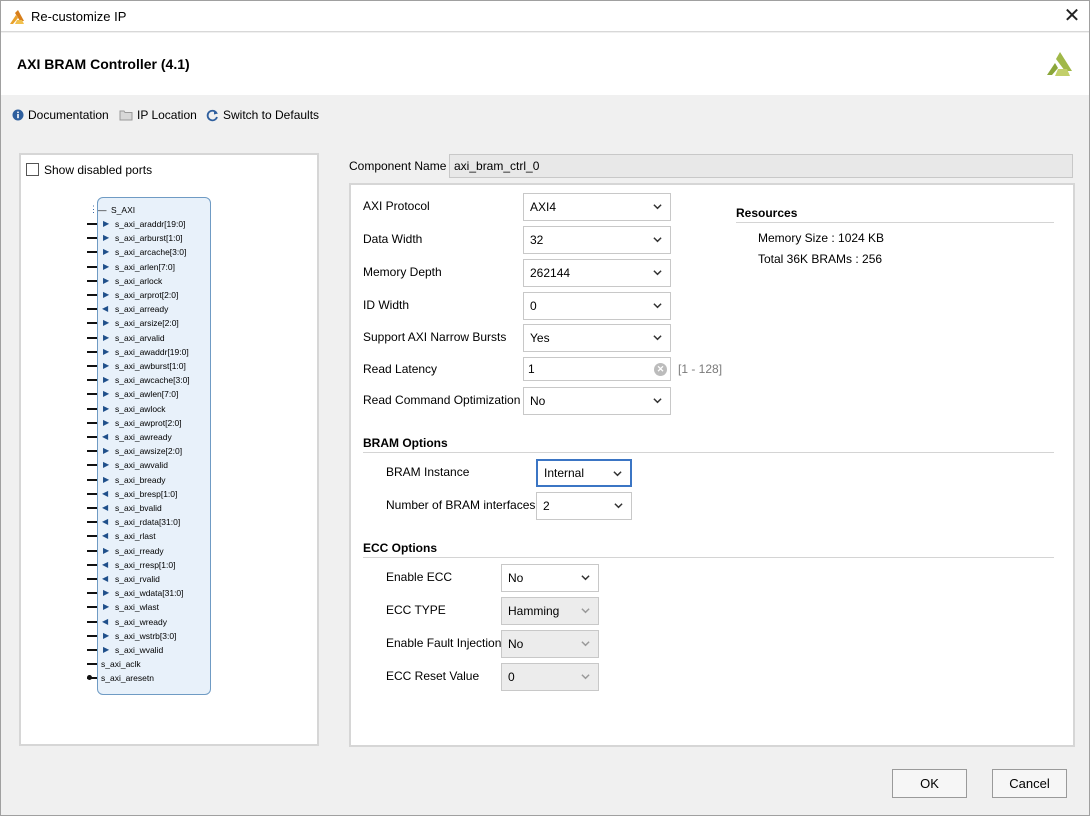 The image size is (1090, 816). I want to click on port-row: ▶ s_axi_arvalid, so click(149, 338).